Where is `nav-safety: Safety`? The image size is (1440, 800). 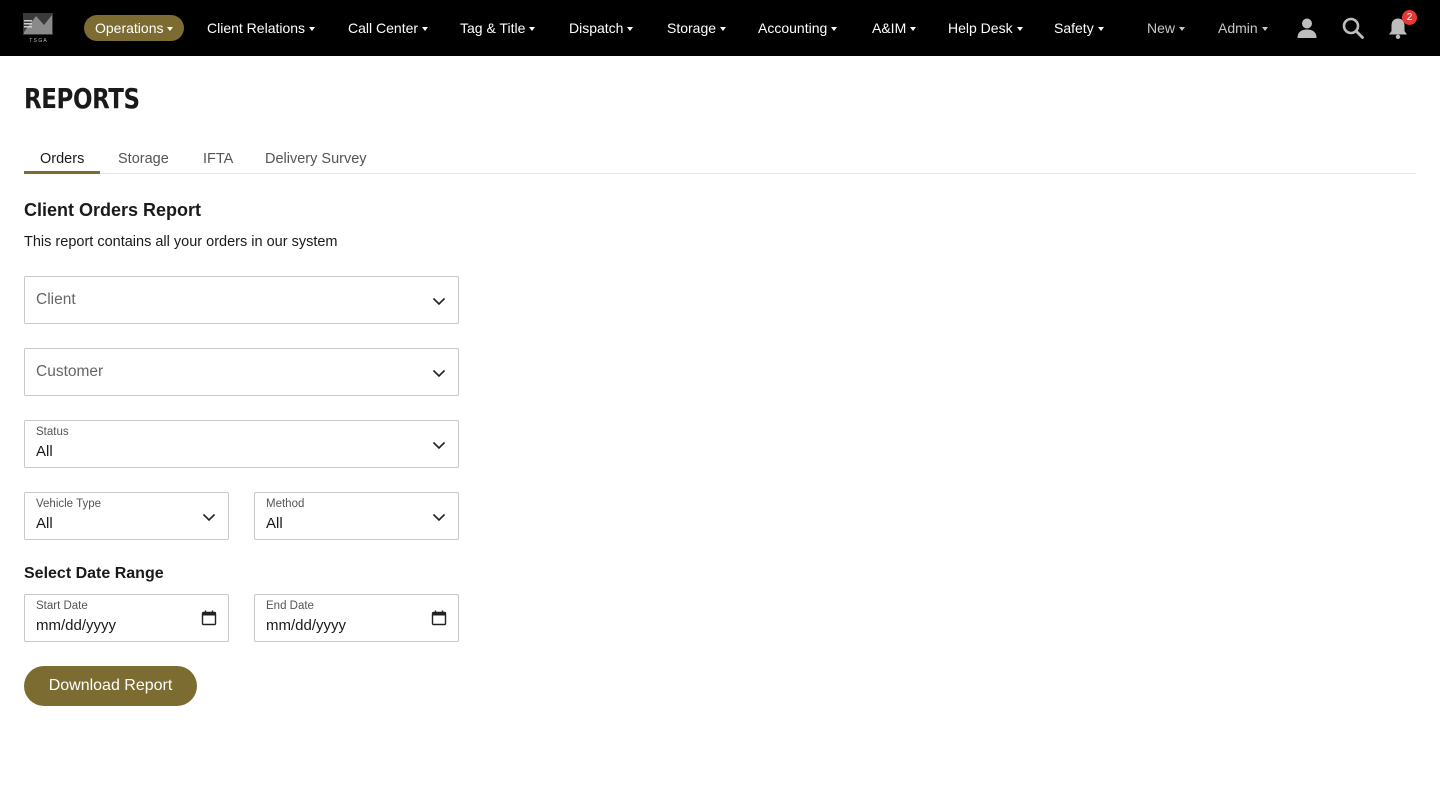 nav-safety: Safety is located at coordinates (1079, 28).